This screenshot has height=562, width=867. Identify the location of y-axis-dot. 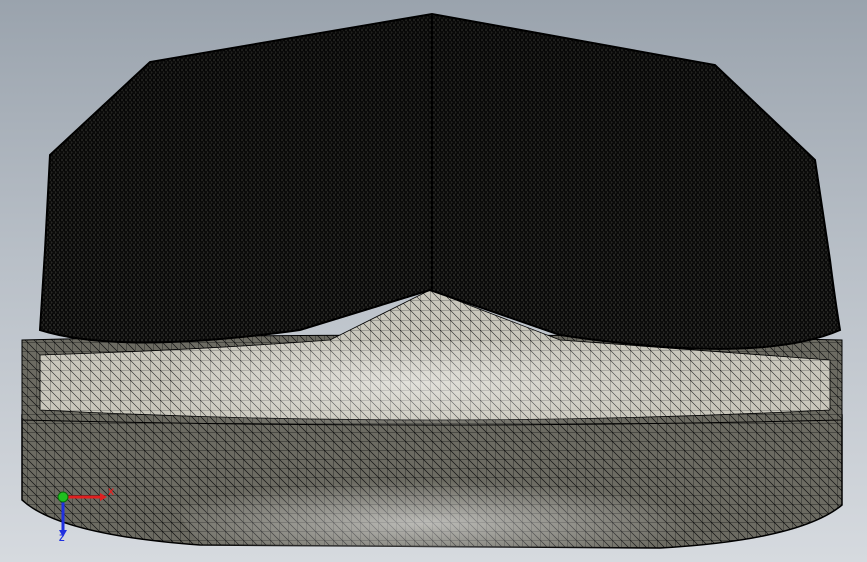
(63, 497).